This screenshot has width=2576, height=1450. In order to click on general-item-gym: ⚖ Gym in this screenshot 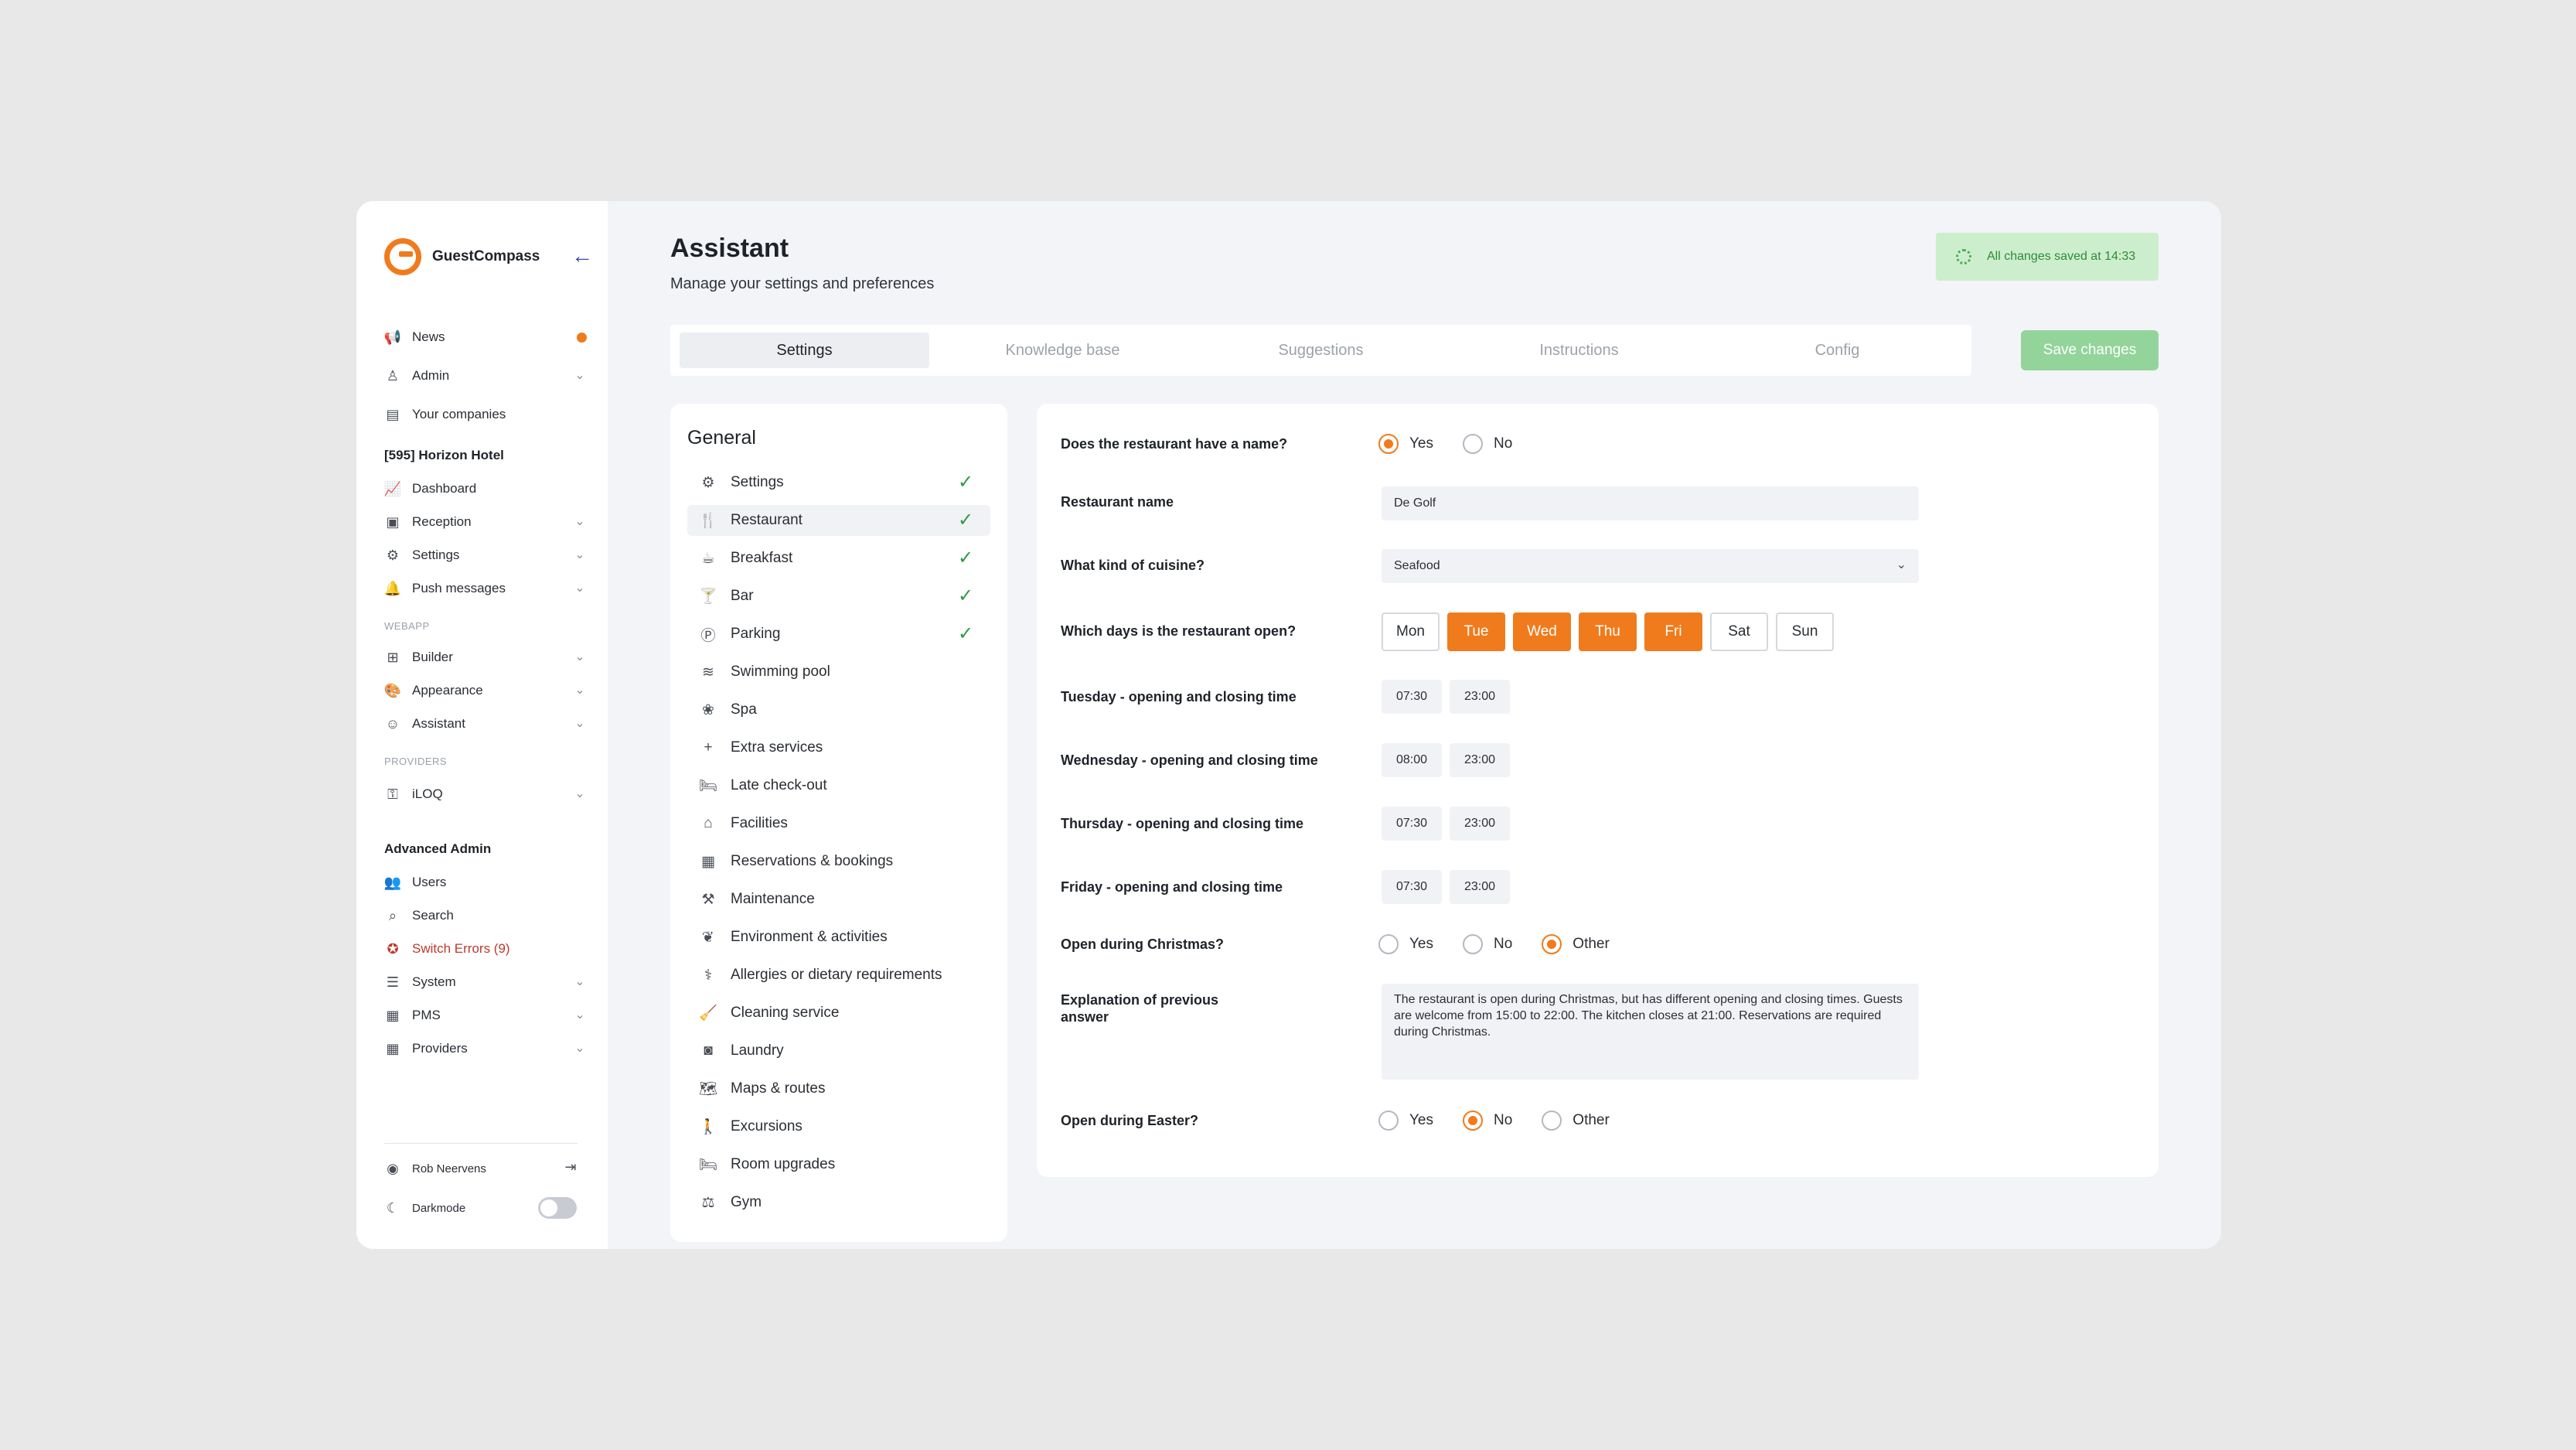, I will do `click(839, 1202)`.